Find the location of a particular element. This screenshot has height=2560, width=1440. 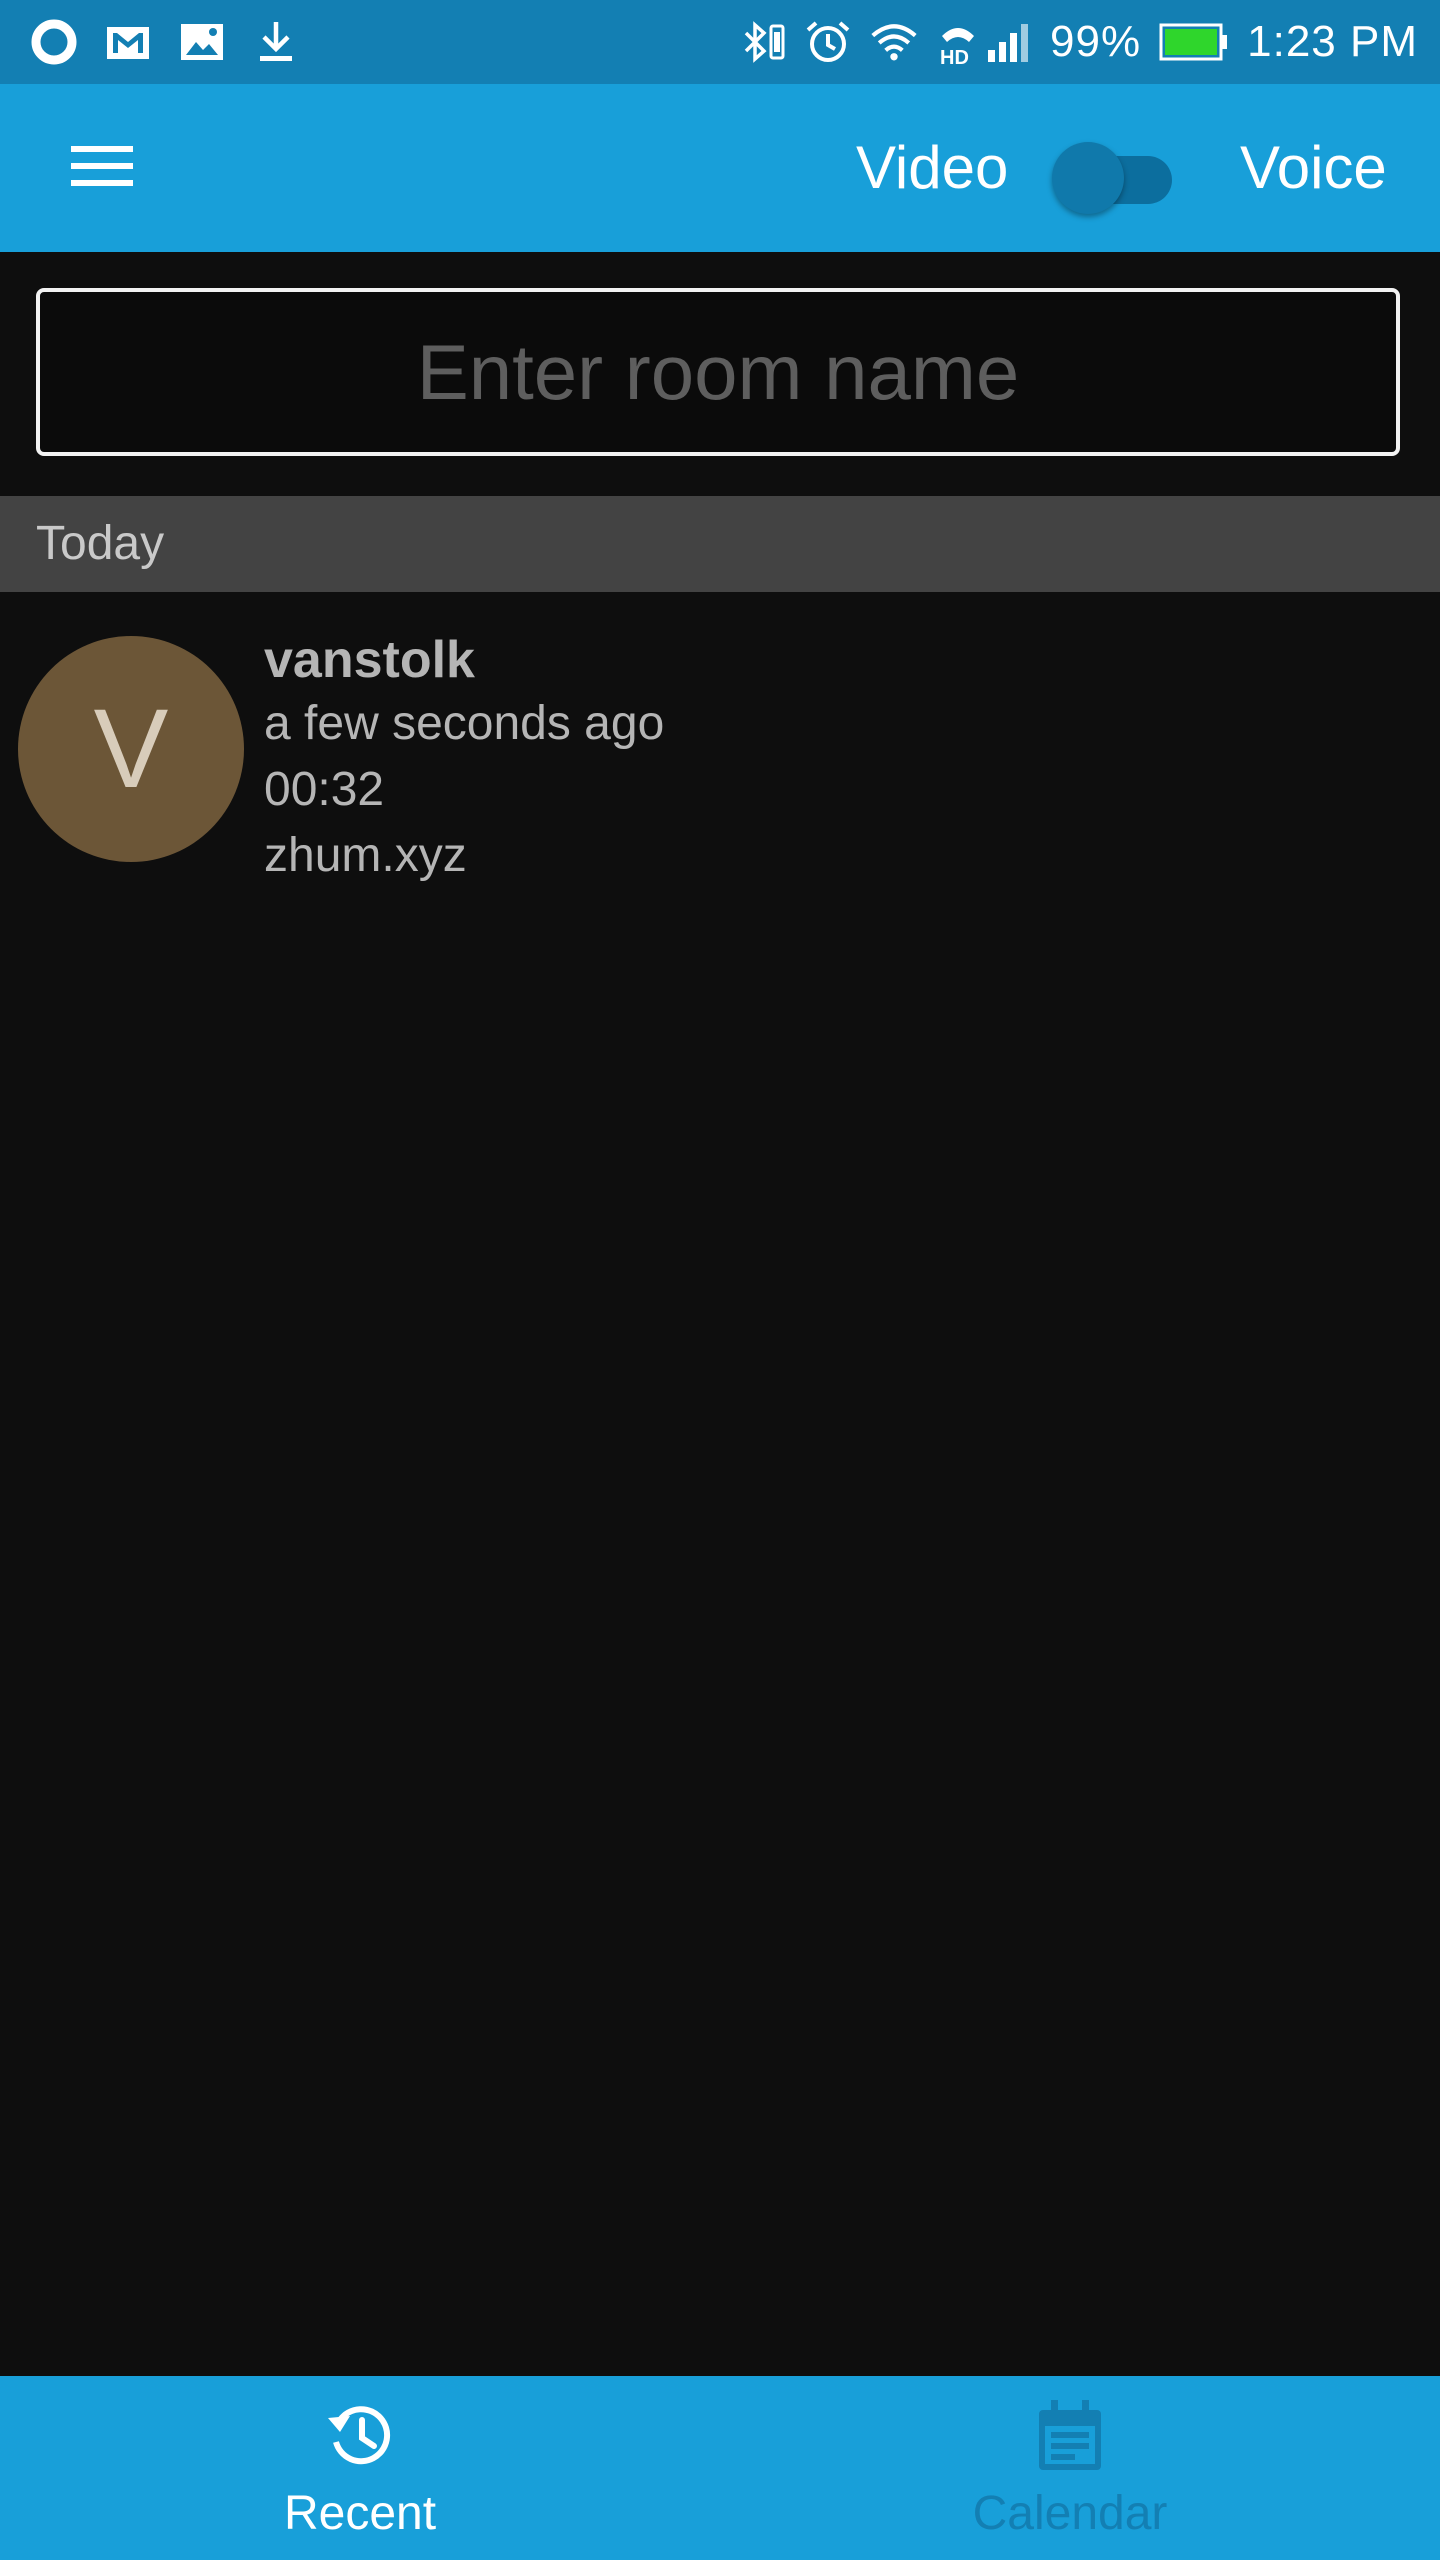

gmail-icon is located at coordinates (128, 42).